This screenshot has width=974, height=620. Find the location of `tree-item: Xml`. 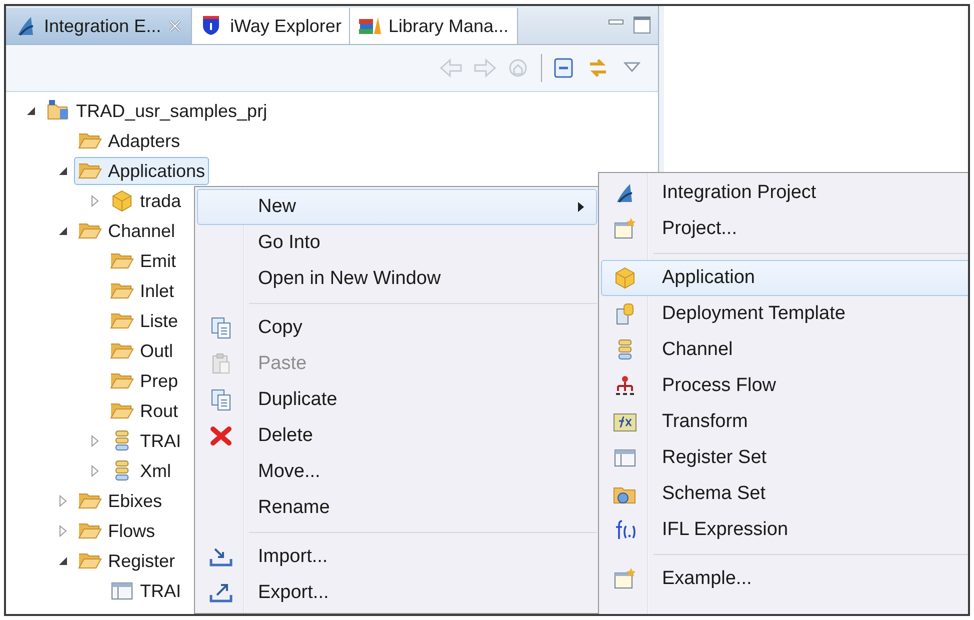

tree-item: Xml is located at coordinates (140, 471).